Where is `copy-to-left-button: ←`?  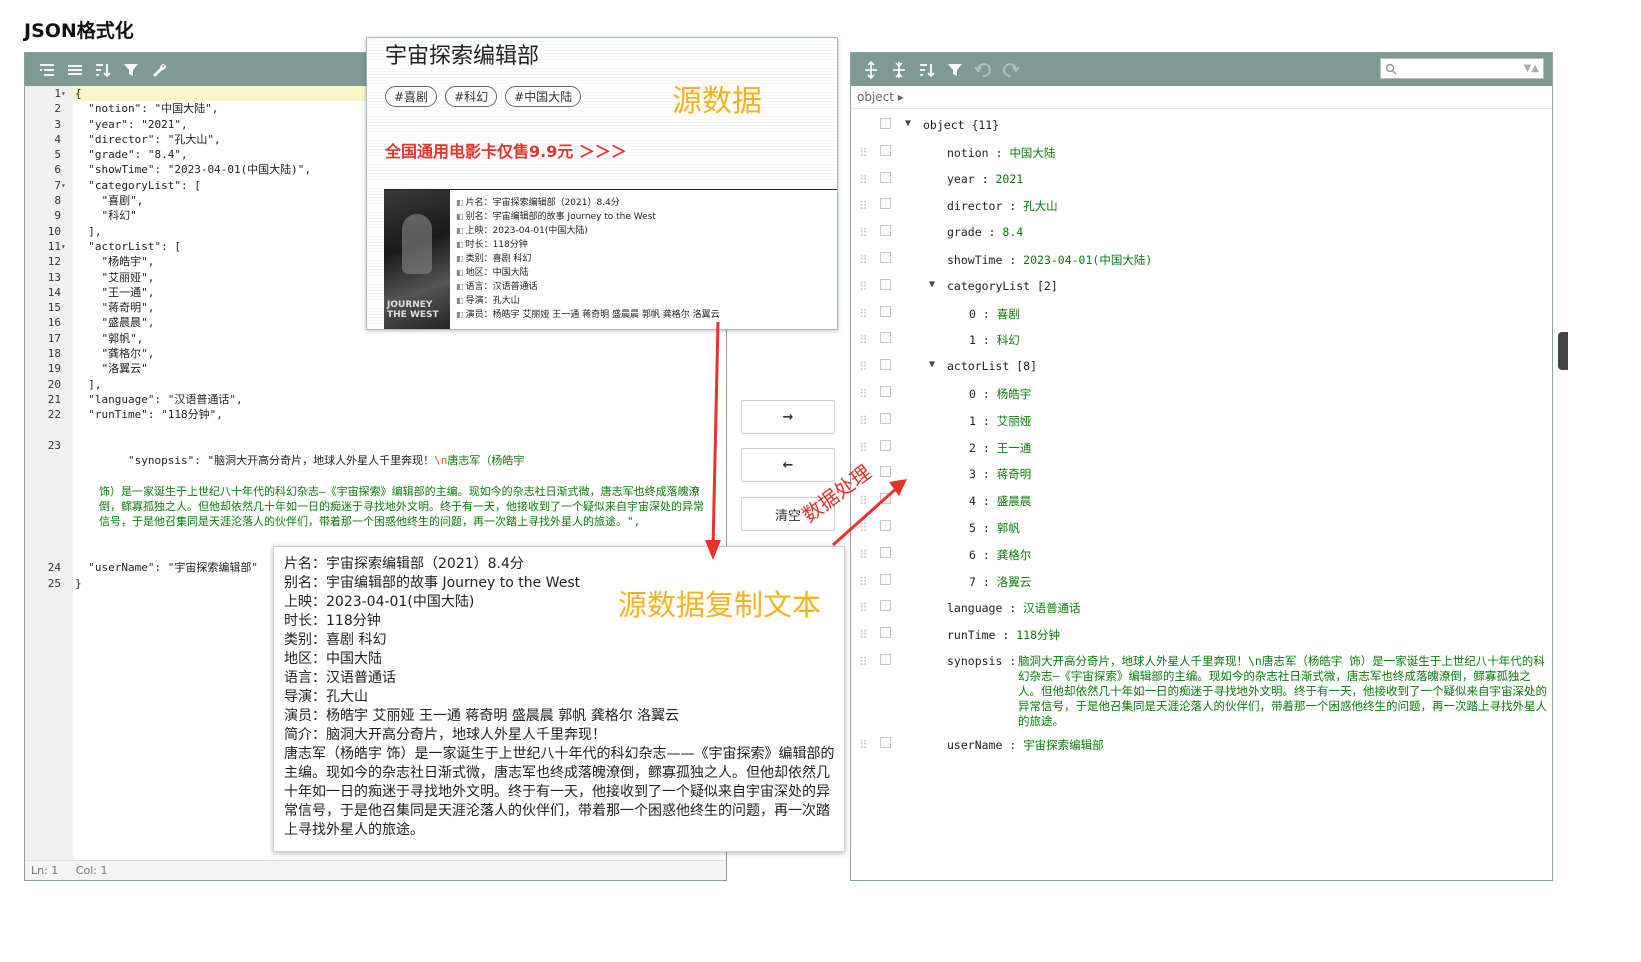 copy-to-left-button: ← is located at coordinates (788, 465).